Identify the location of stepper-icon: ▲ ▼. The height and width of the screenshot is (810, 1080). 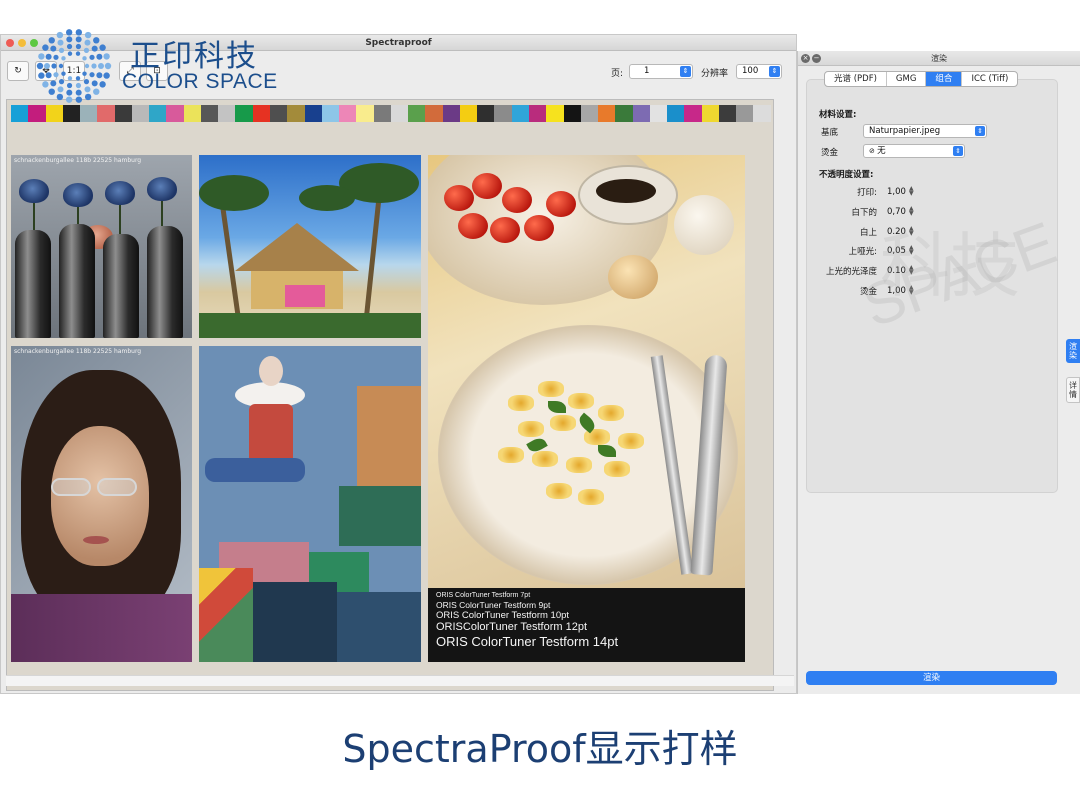
(912, 191).